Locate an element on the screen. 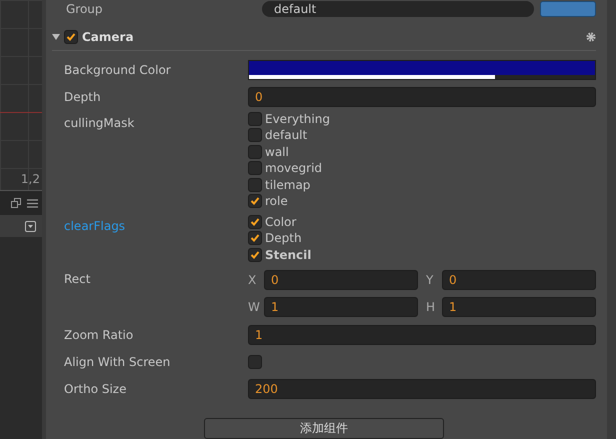  option-label: Depth is located at coordinates (283, 238).